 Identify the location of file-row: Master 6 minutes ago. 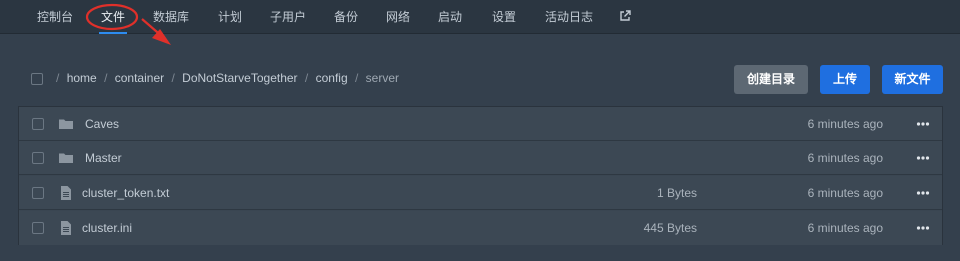
(480, 158).